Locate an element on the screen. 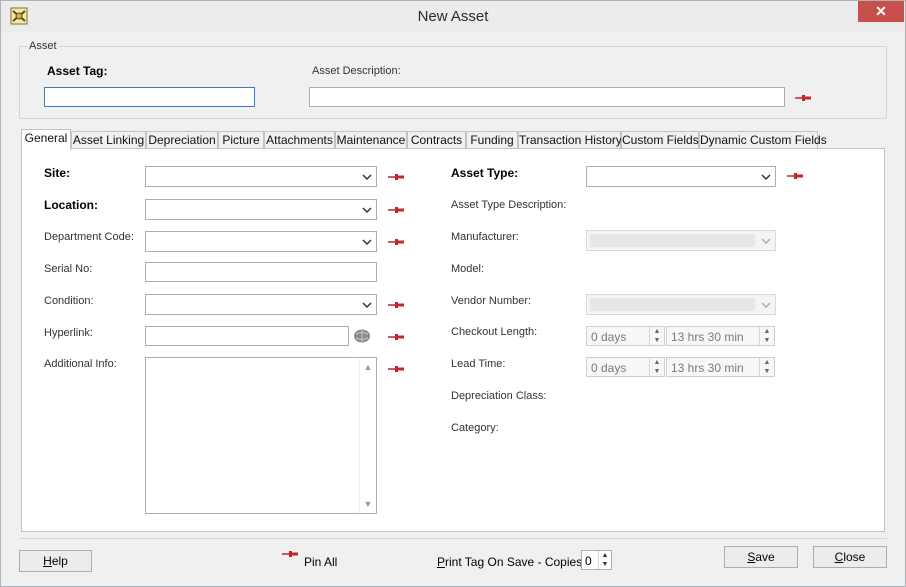 This screenshot has width=906, height=587. depreciation-class-label: Depreciation Class: is located at coordinates (499, 396).